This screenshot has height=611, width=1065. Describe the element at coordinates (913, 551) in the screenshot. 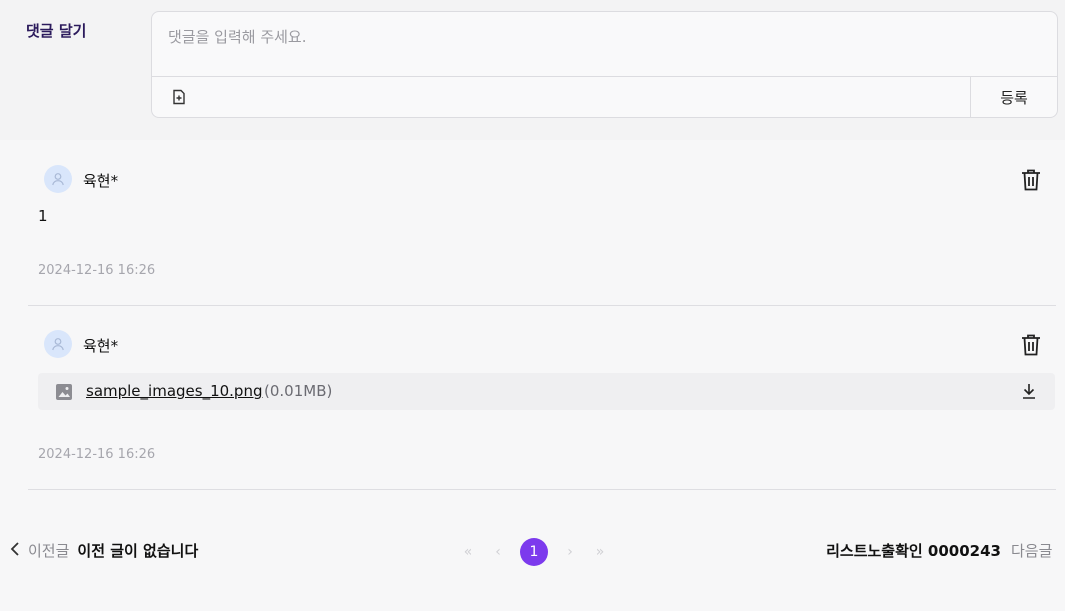

I see `next-post-title: 리스트노출확인 0000243` at that location.